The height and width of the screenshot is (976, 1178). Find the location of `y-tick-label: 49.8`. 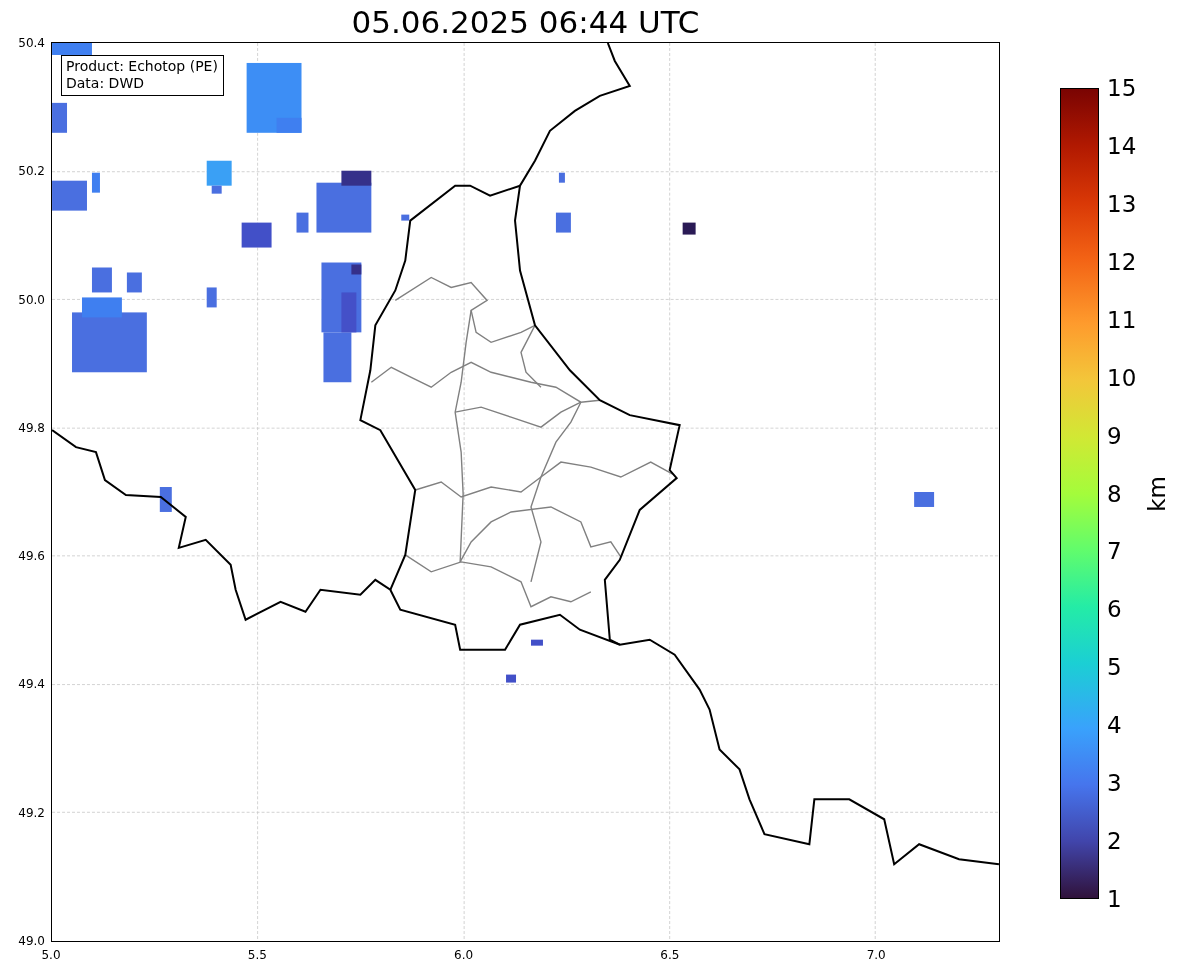

y-tick-label: 49.8 is located at coordinates (31, 427).